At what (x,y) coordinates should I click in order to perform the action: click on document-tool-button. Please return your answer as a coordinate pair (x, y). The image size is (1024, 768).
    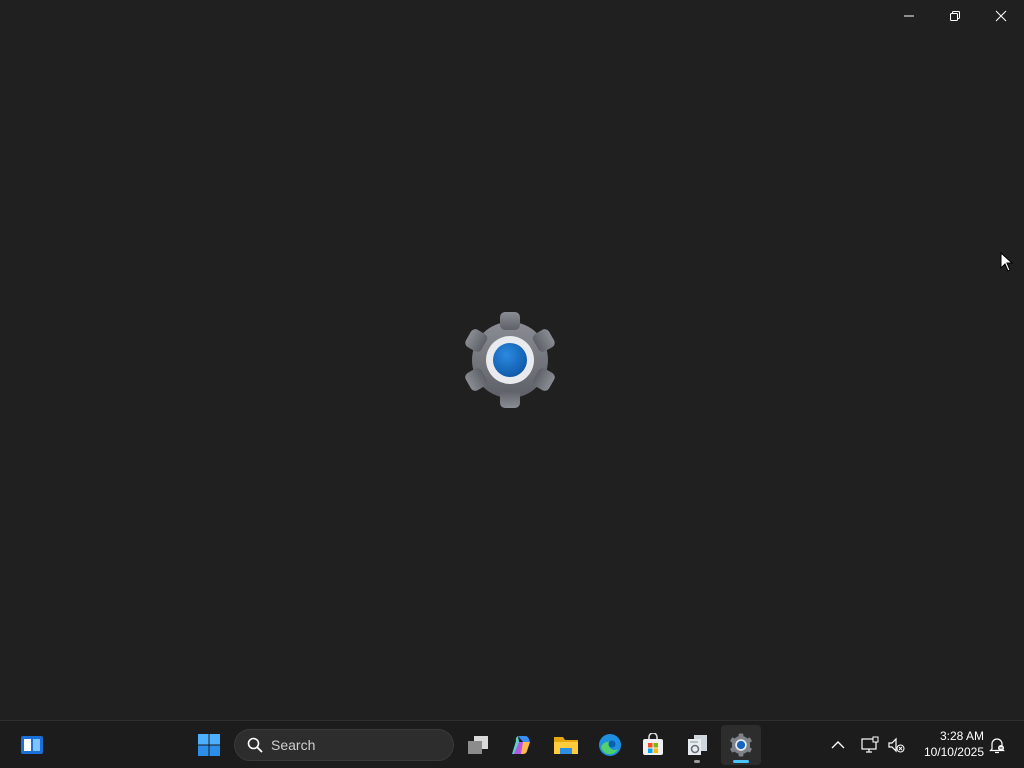
    Looking at the image, I should click on (697, 745).